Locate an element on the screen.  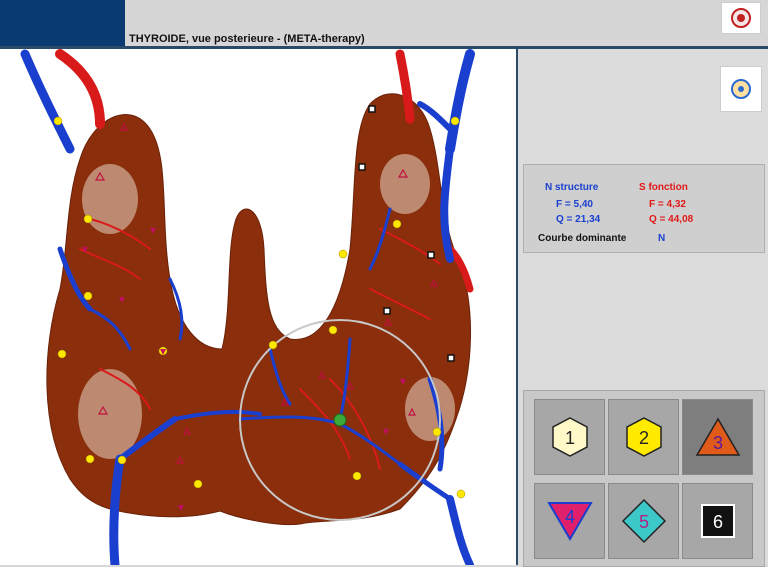
square-icon: 6 is located at coordinates (717, 521).